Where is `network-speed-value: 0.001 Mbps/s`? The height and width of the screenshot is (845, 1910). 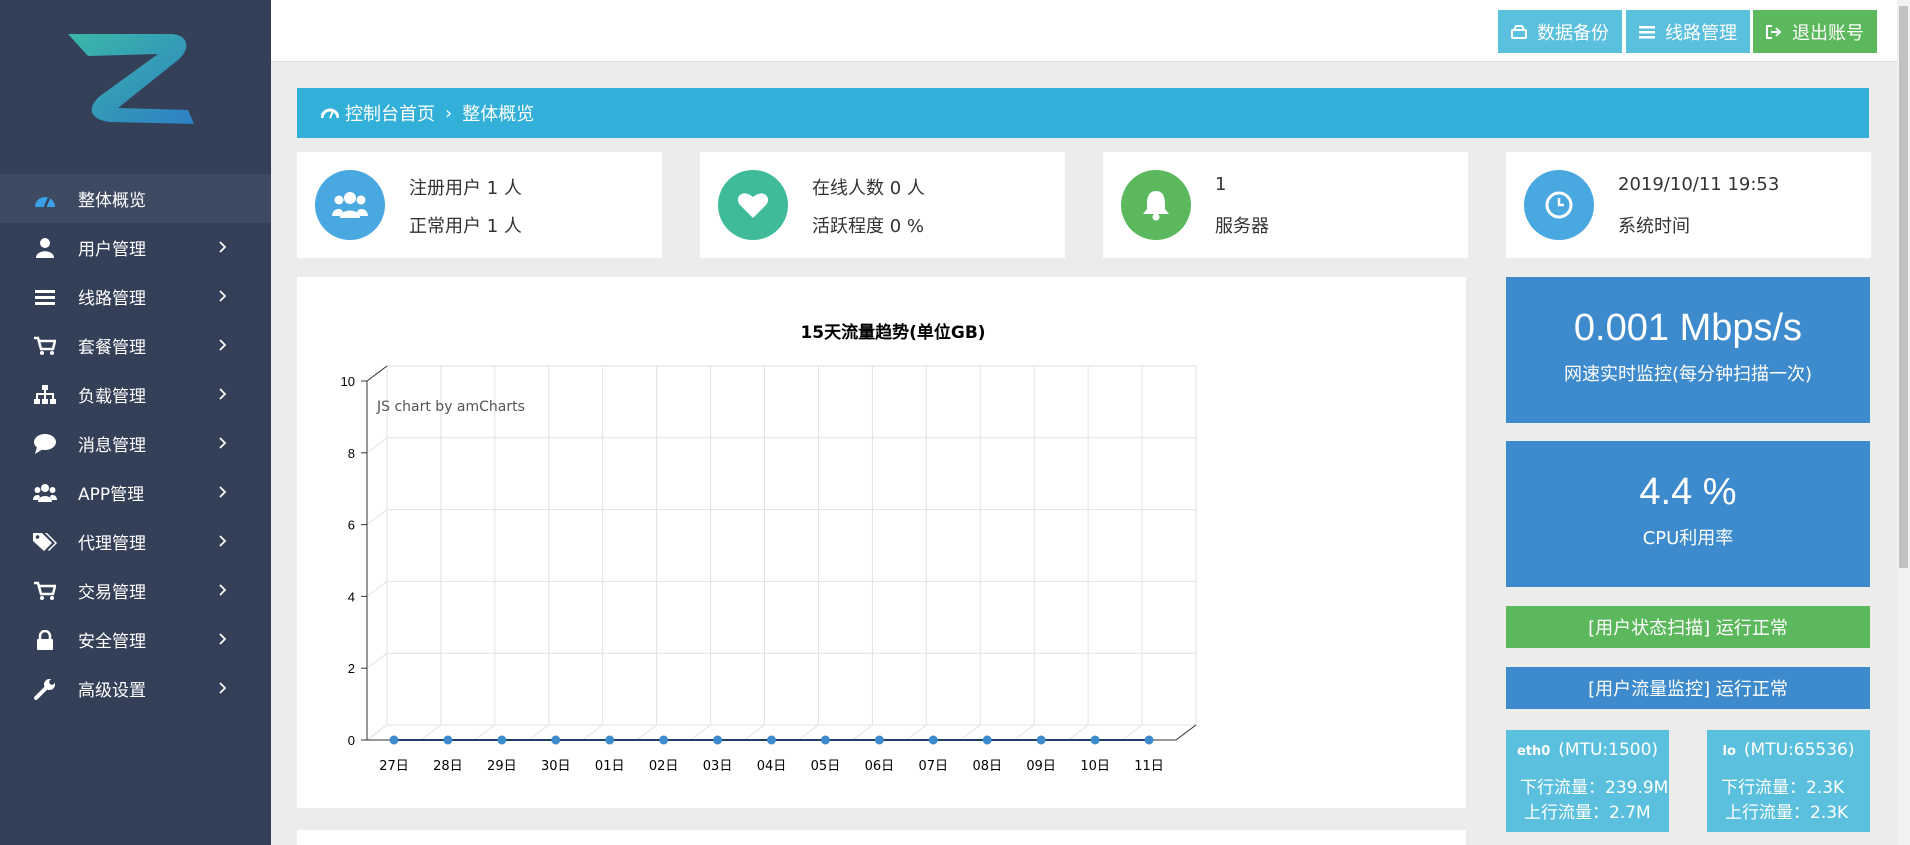
network-speed-value: 0.001 Mbps/s is located at coordinates (1688, 328).